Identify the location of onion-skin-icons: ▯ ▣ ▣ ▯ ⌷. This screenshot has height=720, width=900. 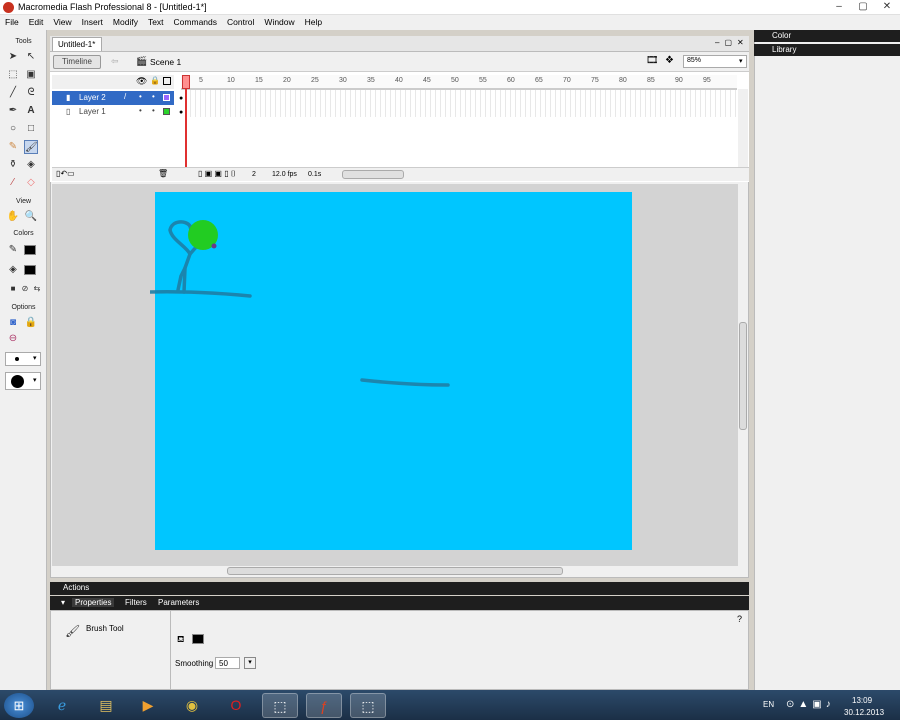
(217, 174).